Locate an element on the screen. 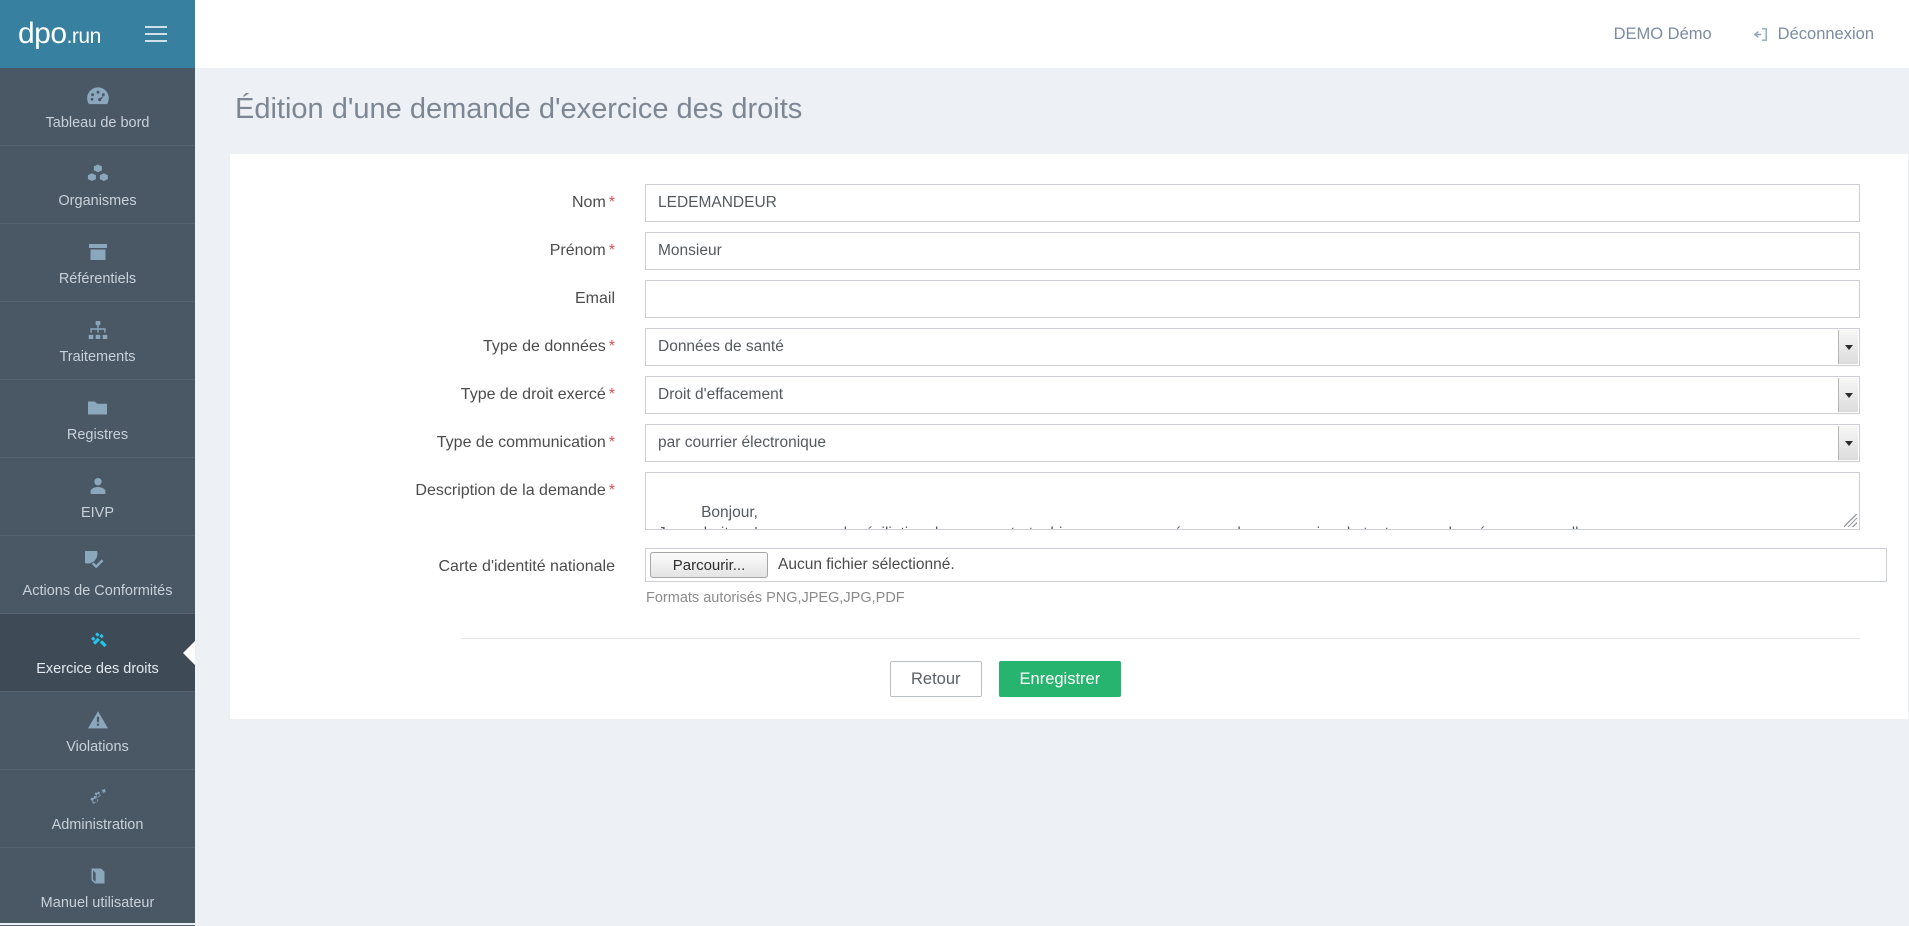 The width and height of the screenshot is (1909, 926). logo-suffix-text: .run is located at coordinates (84, 36).